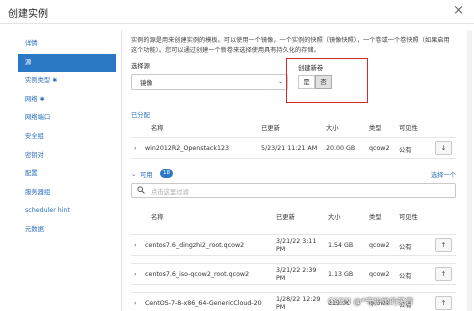 The image size is (474, 311). Describe the element at coordinates (146, 83) in the screenshot. I see `boot-source-value: 镜像` at that location.